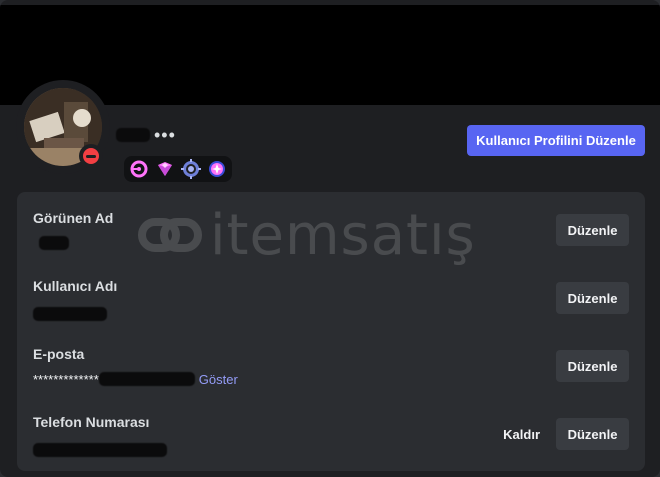 Image resolution: width=660 pixels, height=477 pixels. Describe the element at coordinates (178, 169) in the screenshot. I see `badge-list` at that location.